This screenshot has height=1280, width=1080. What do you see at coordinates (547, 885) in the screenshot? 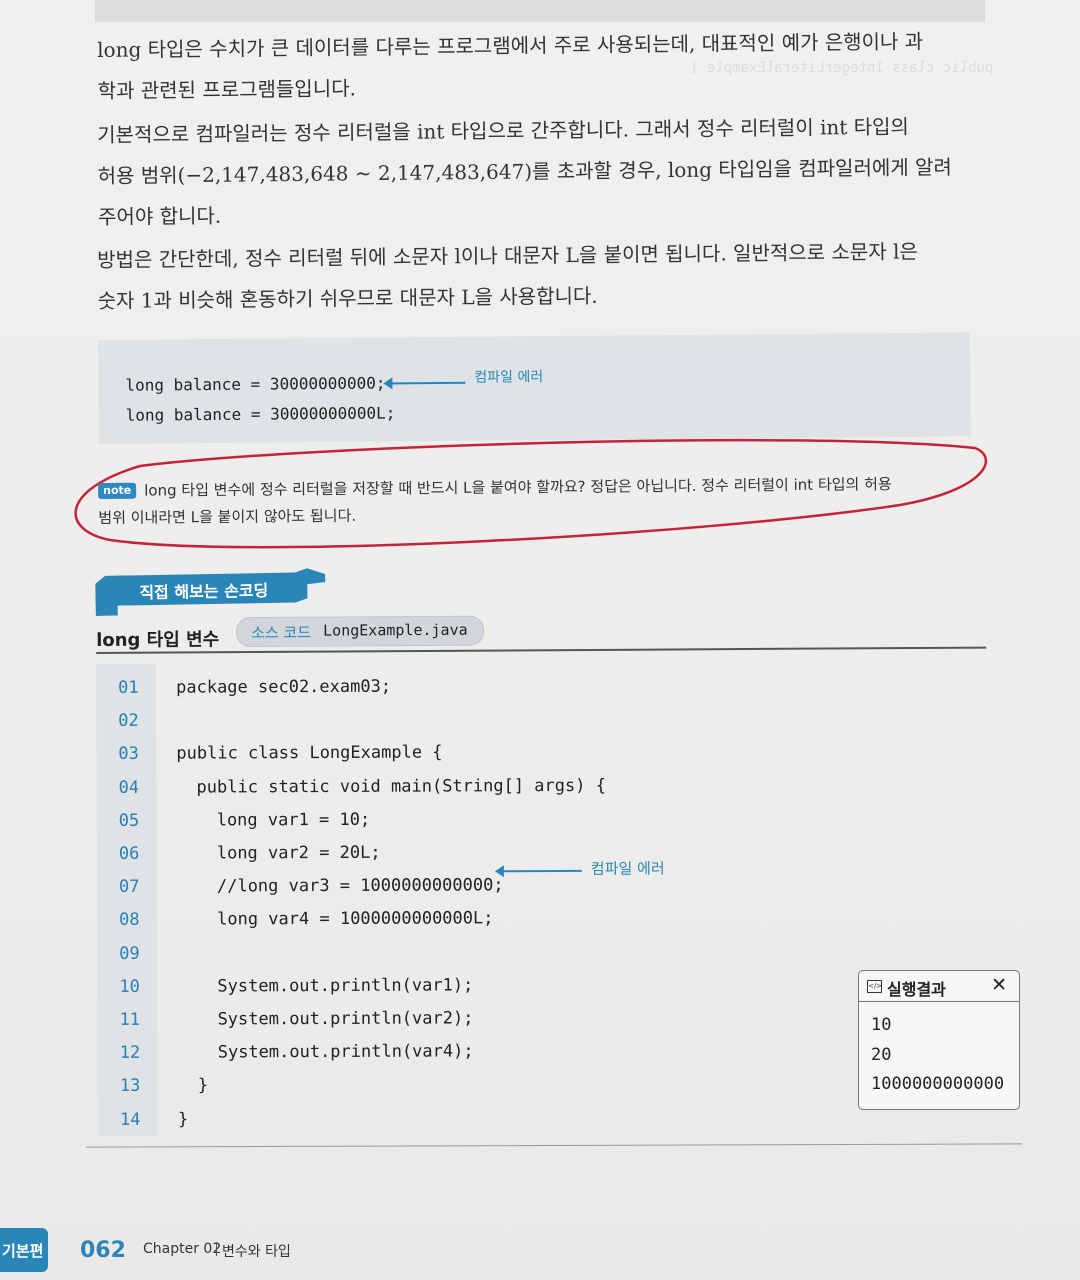
I see `code-line: 07 //long var3 = 1000000000000;` at bounding box center [547, 885].